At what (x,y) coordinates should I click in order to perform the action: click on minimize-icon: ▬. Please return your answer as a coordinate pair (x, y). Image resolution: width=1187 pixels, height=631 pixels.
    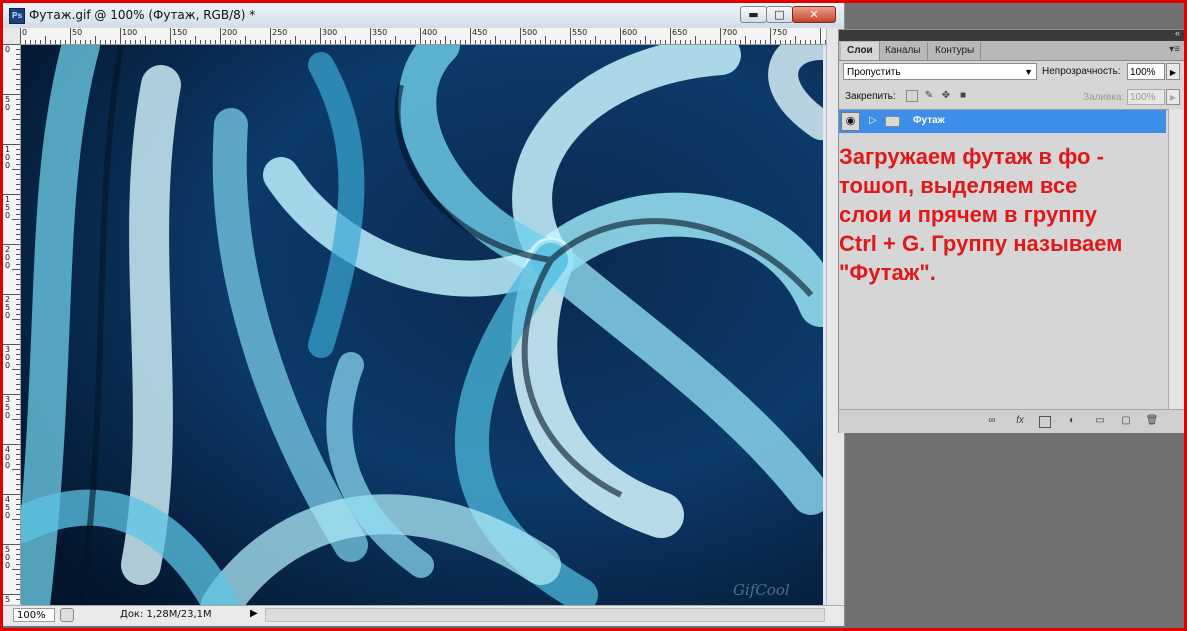
    Looking at the image, I should click on (753, 14).